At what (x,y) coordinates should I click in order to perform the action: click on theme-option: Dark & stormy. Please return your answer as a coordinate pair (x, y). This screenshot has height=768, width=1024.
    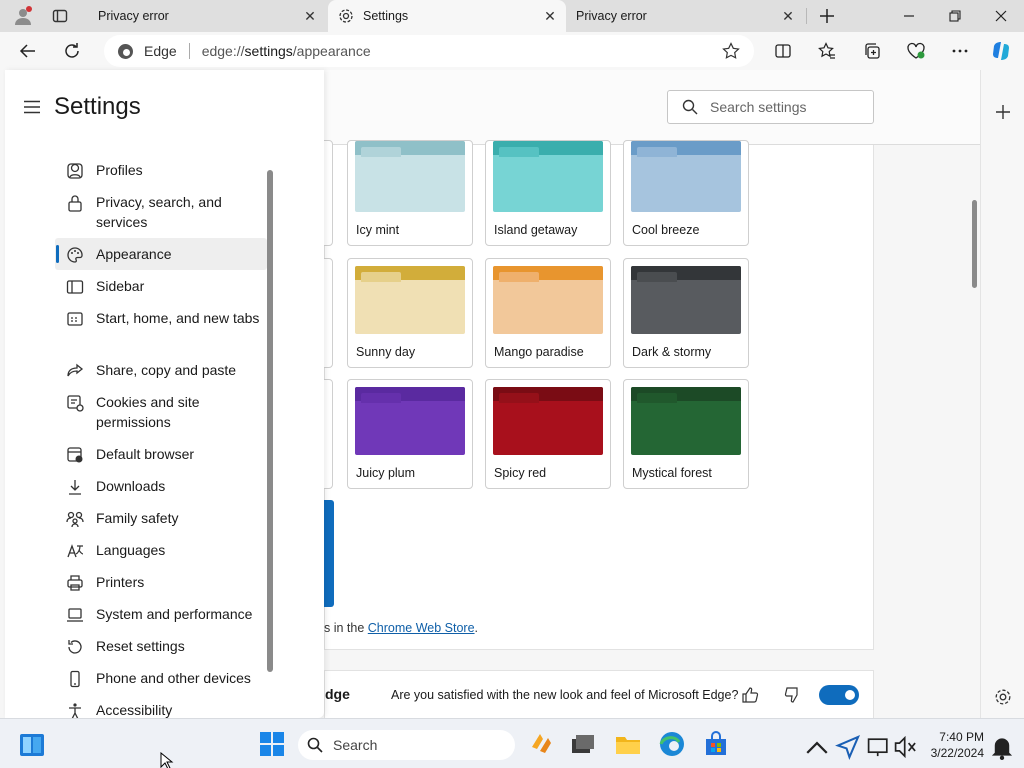
    Looking at the image, I should click on (686, 313).